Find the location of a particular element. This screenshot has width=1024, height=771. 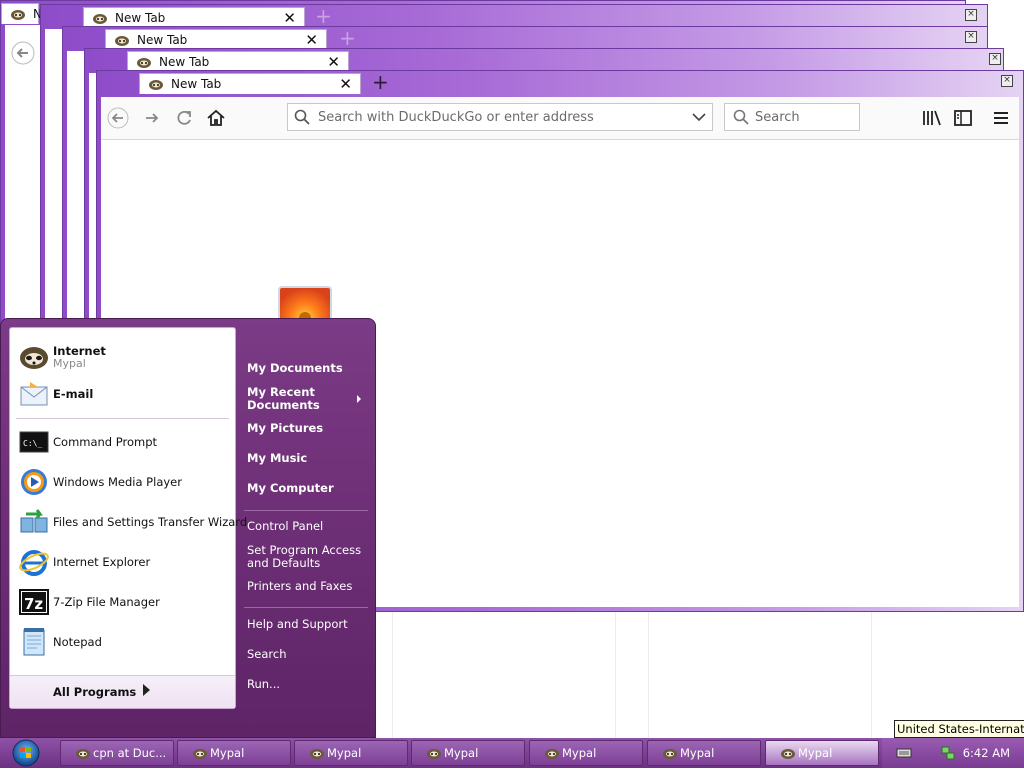

7zip-icon: 7z is located at coordinates (34, 602).